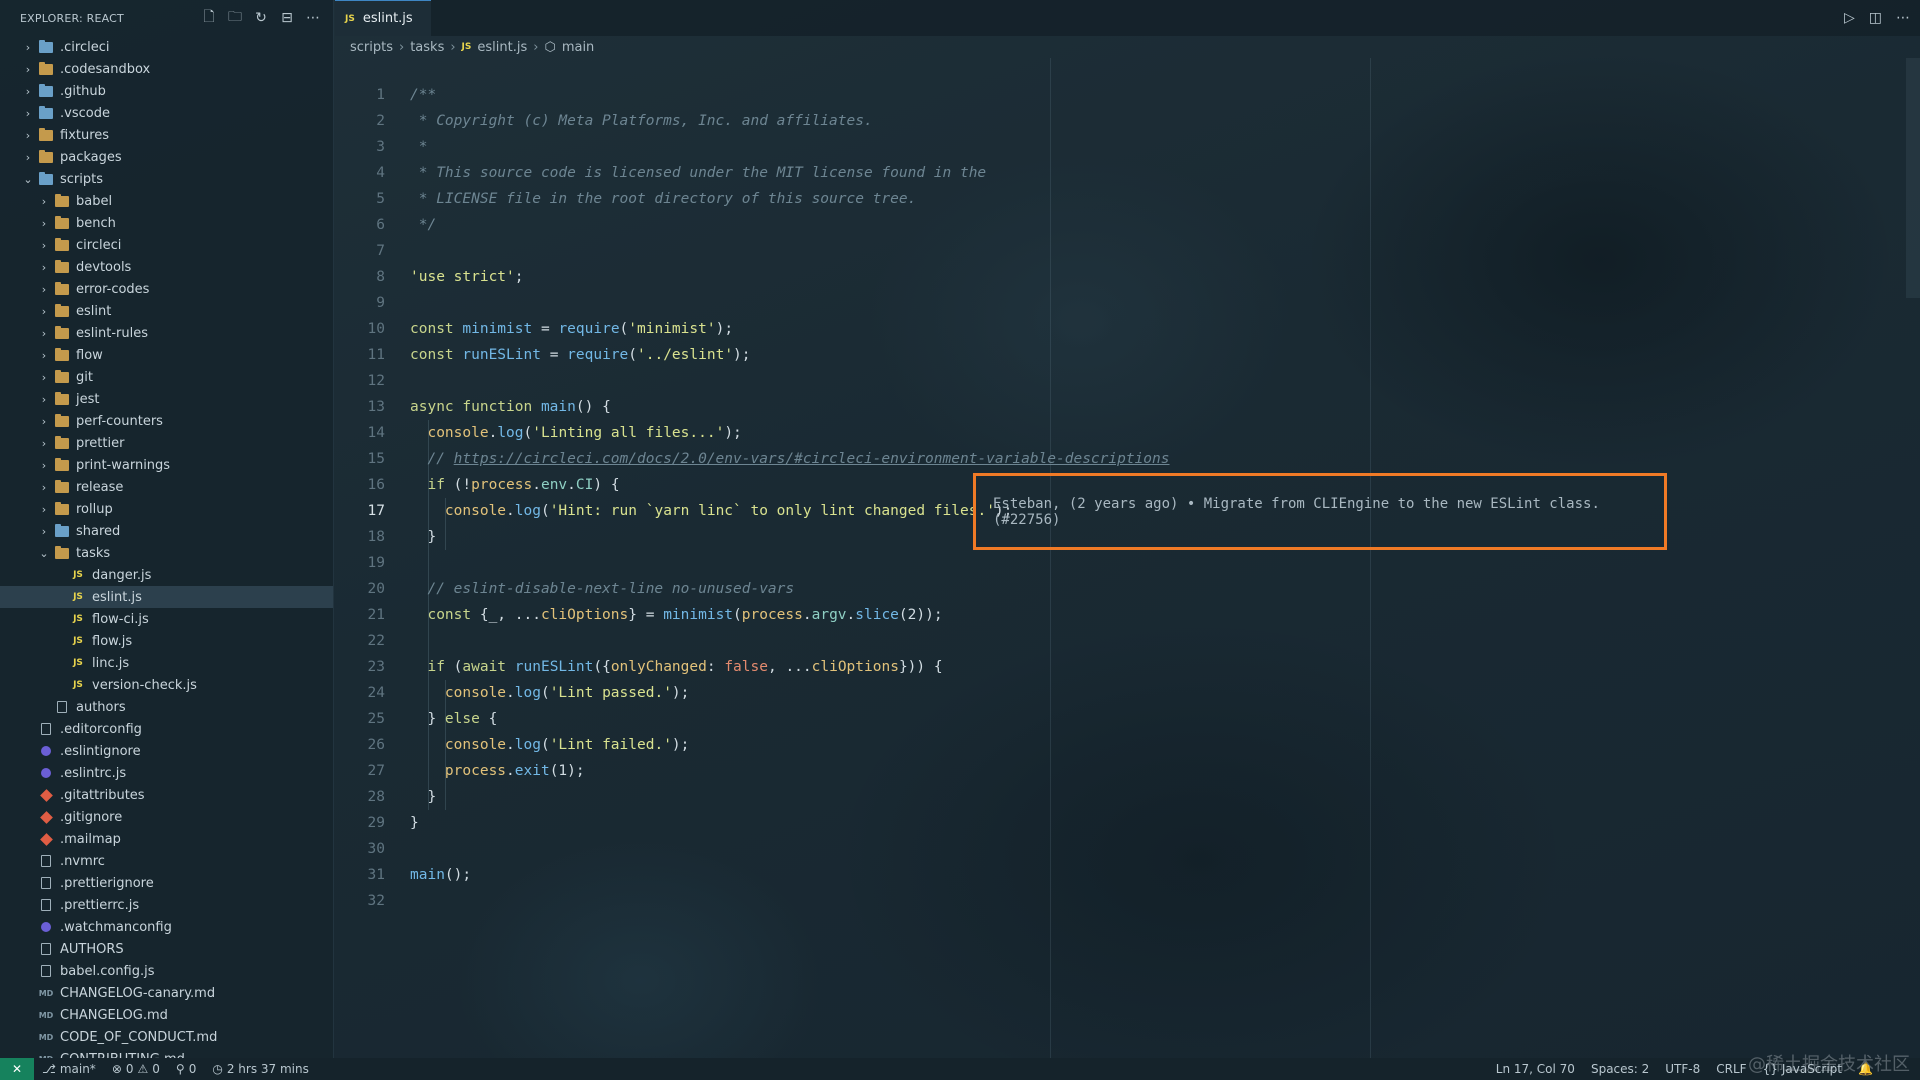 The image size is (1920, 1080). What do you see at coordinates (166, 575) in the screenshot?
I see `tree-item: JS danger.js` at bounding box center [166, 575].